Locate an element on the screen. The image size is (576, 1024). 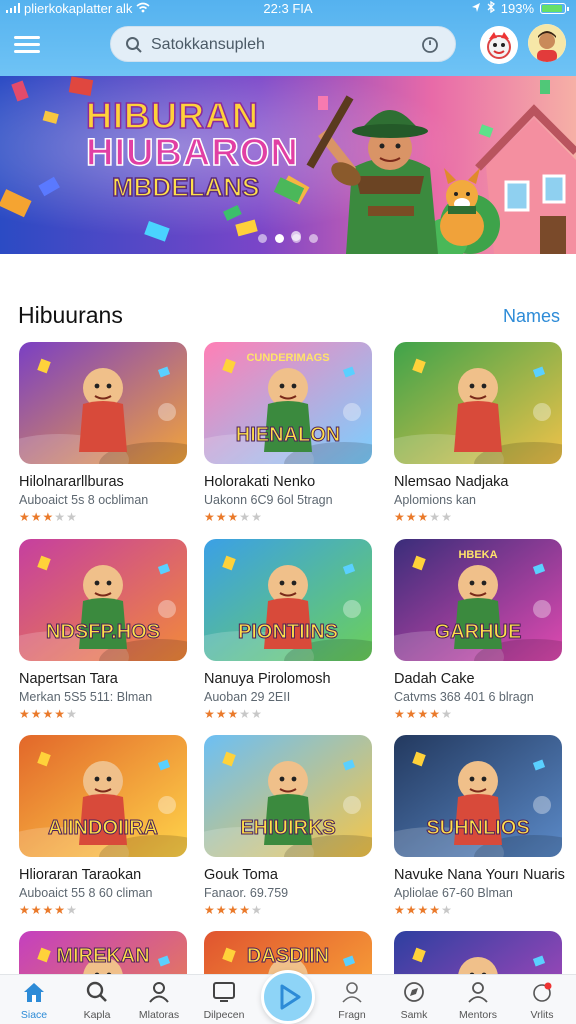
game-card: EHIUIRKS Gouk Toma Fanaor. 69.759 ★★★★★ is located at coordinates (288, 826).